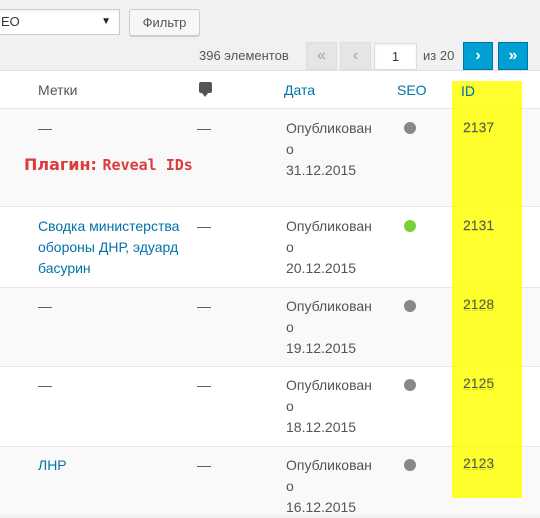  What do you see at coordinates (329, 406) in the screenshot?
I see `row-date: Опубликован о 18.12.2015` at bounding box center [329, 406].